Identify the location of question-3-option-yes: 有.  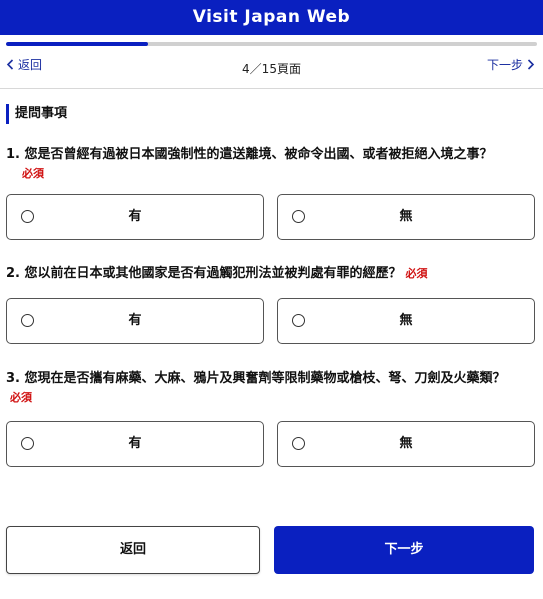
(135, 444).